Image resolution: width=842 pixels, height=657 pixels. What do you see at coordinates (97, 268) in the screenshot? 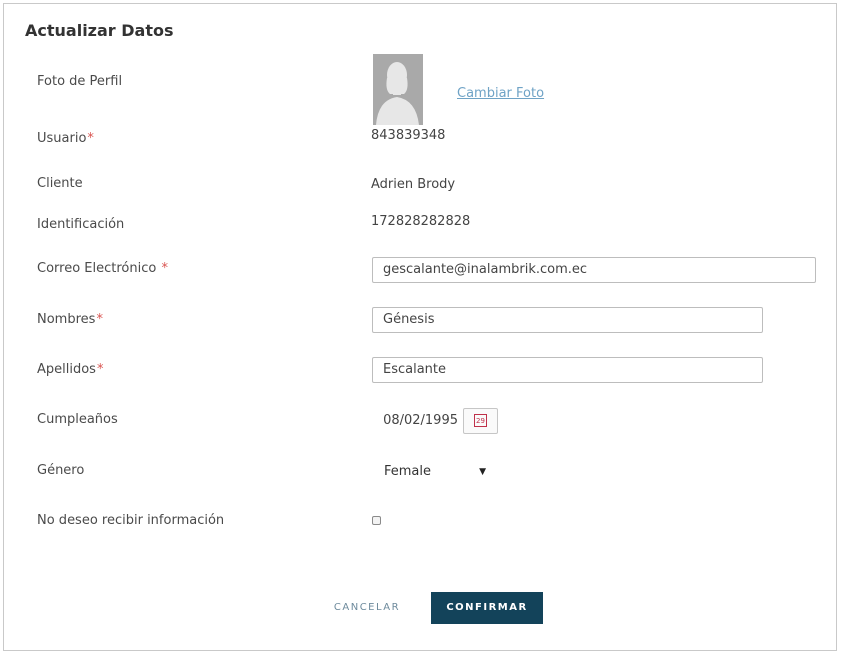
I see `email-label-text: Correo Electrónico` at bounding box center [97, 268].